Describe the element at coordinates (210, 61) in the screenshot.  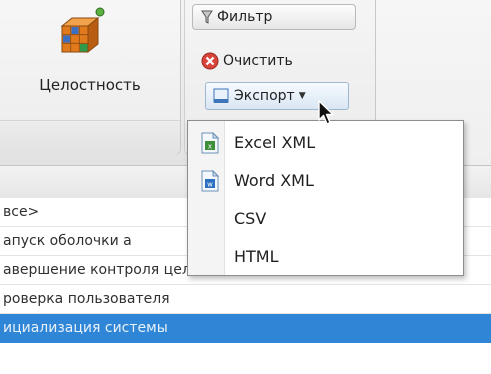
I see `clear-icon` at that location.